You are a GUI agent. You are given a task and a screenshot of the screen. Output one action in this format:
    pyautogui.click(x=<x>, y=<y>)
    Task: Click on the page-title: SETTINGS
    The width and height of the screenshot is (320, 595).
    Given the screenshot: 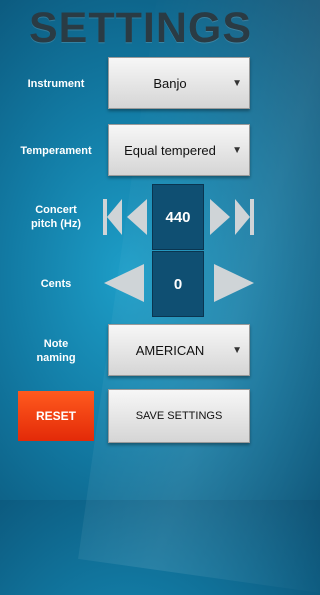 What is the action you would take?
    pyautogui.click(x=140, y=28)
    